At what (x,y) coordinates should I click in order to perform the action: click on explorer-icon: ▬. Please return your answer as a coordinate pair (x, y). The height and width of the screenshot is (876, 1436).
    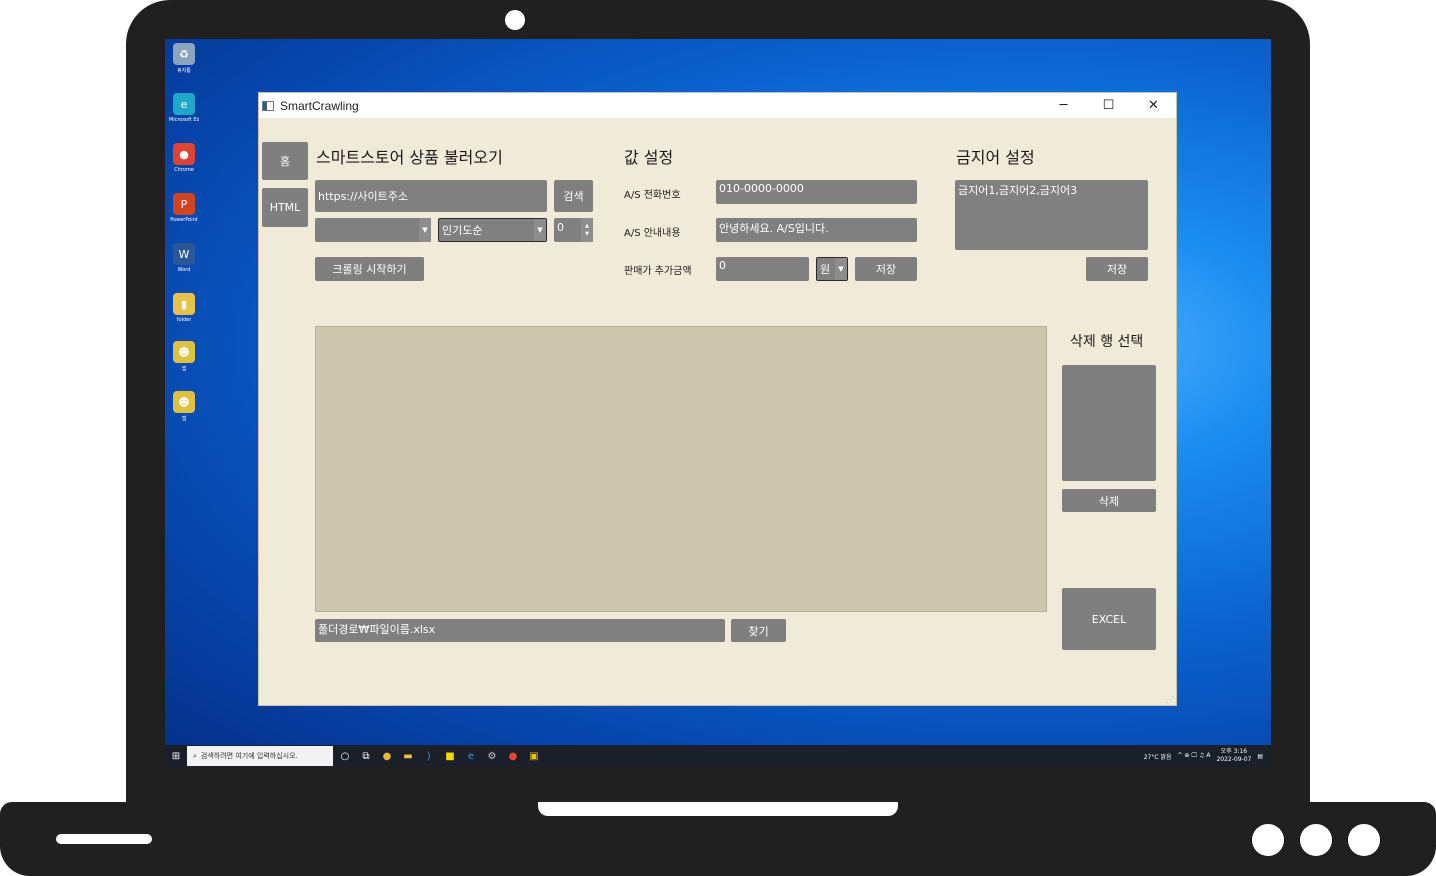
    Looking at the image, I should click on (408, 756).